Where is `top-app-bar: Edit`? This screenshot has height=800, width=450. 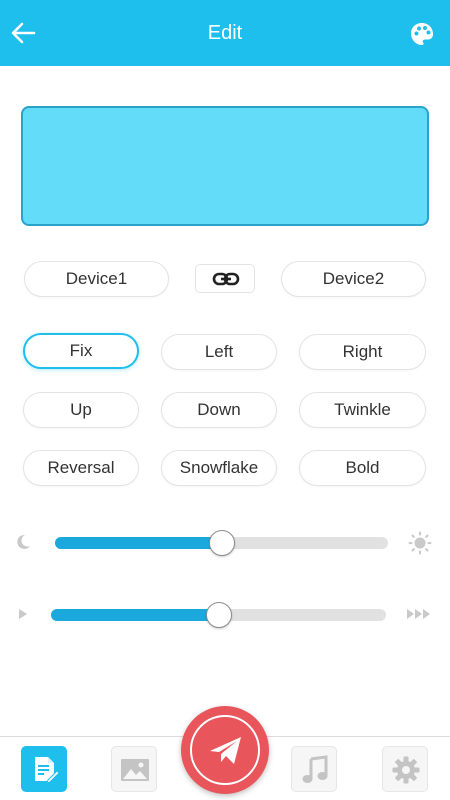 top-app-bar: Edit is located at coordinates (225, 33).